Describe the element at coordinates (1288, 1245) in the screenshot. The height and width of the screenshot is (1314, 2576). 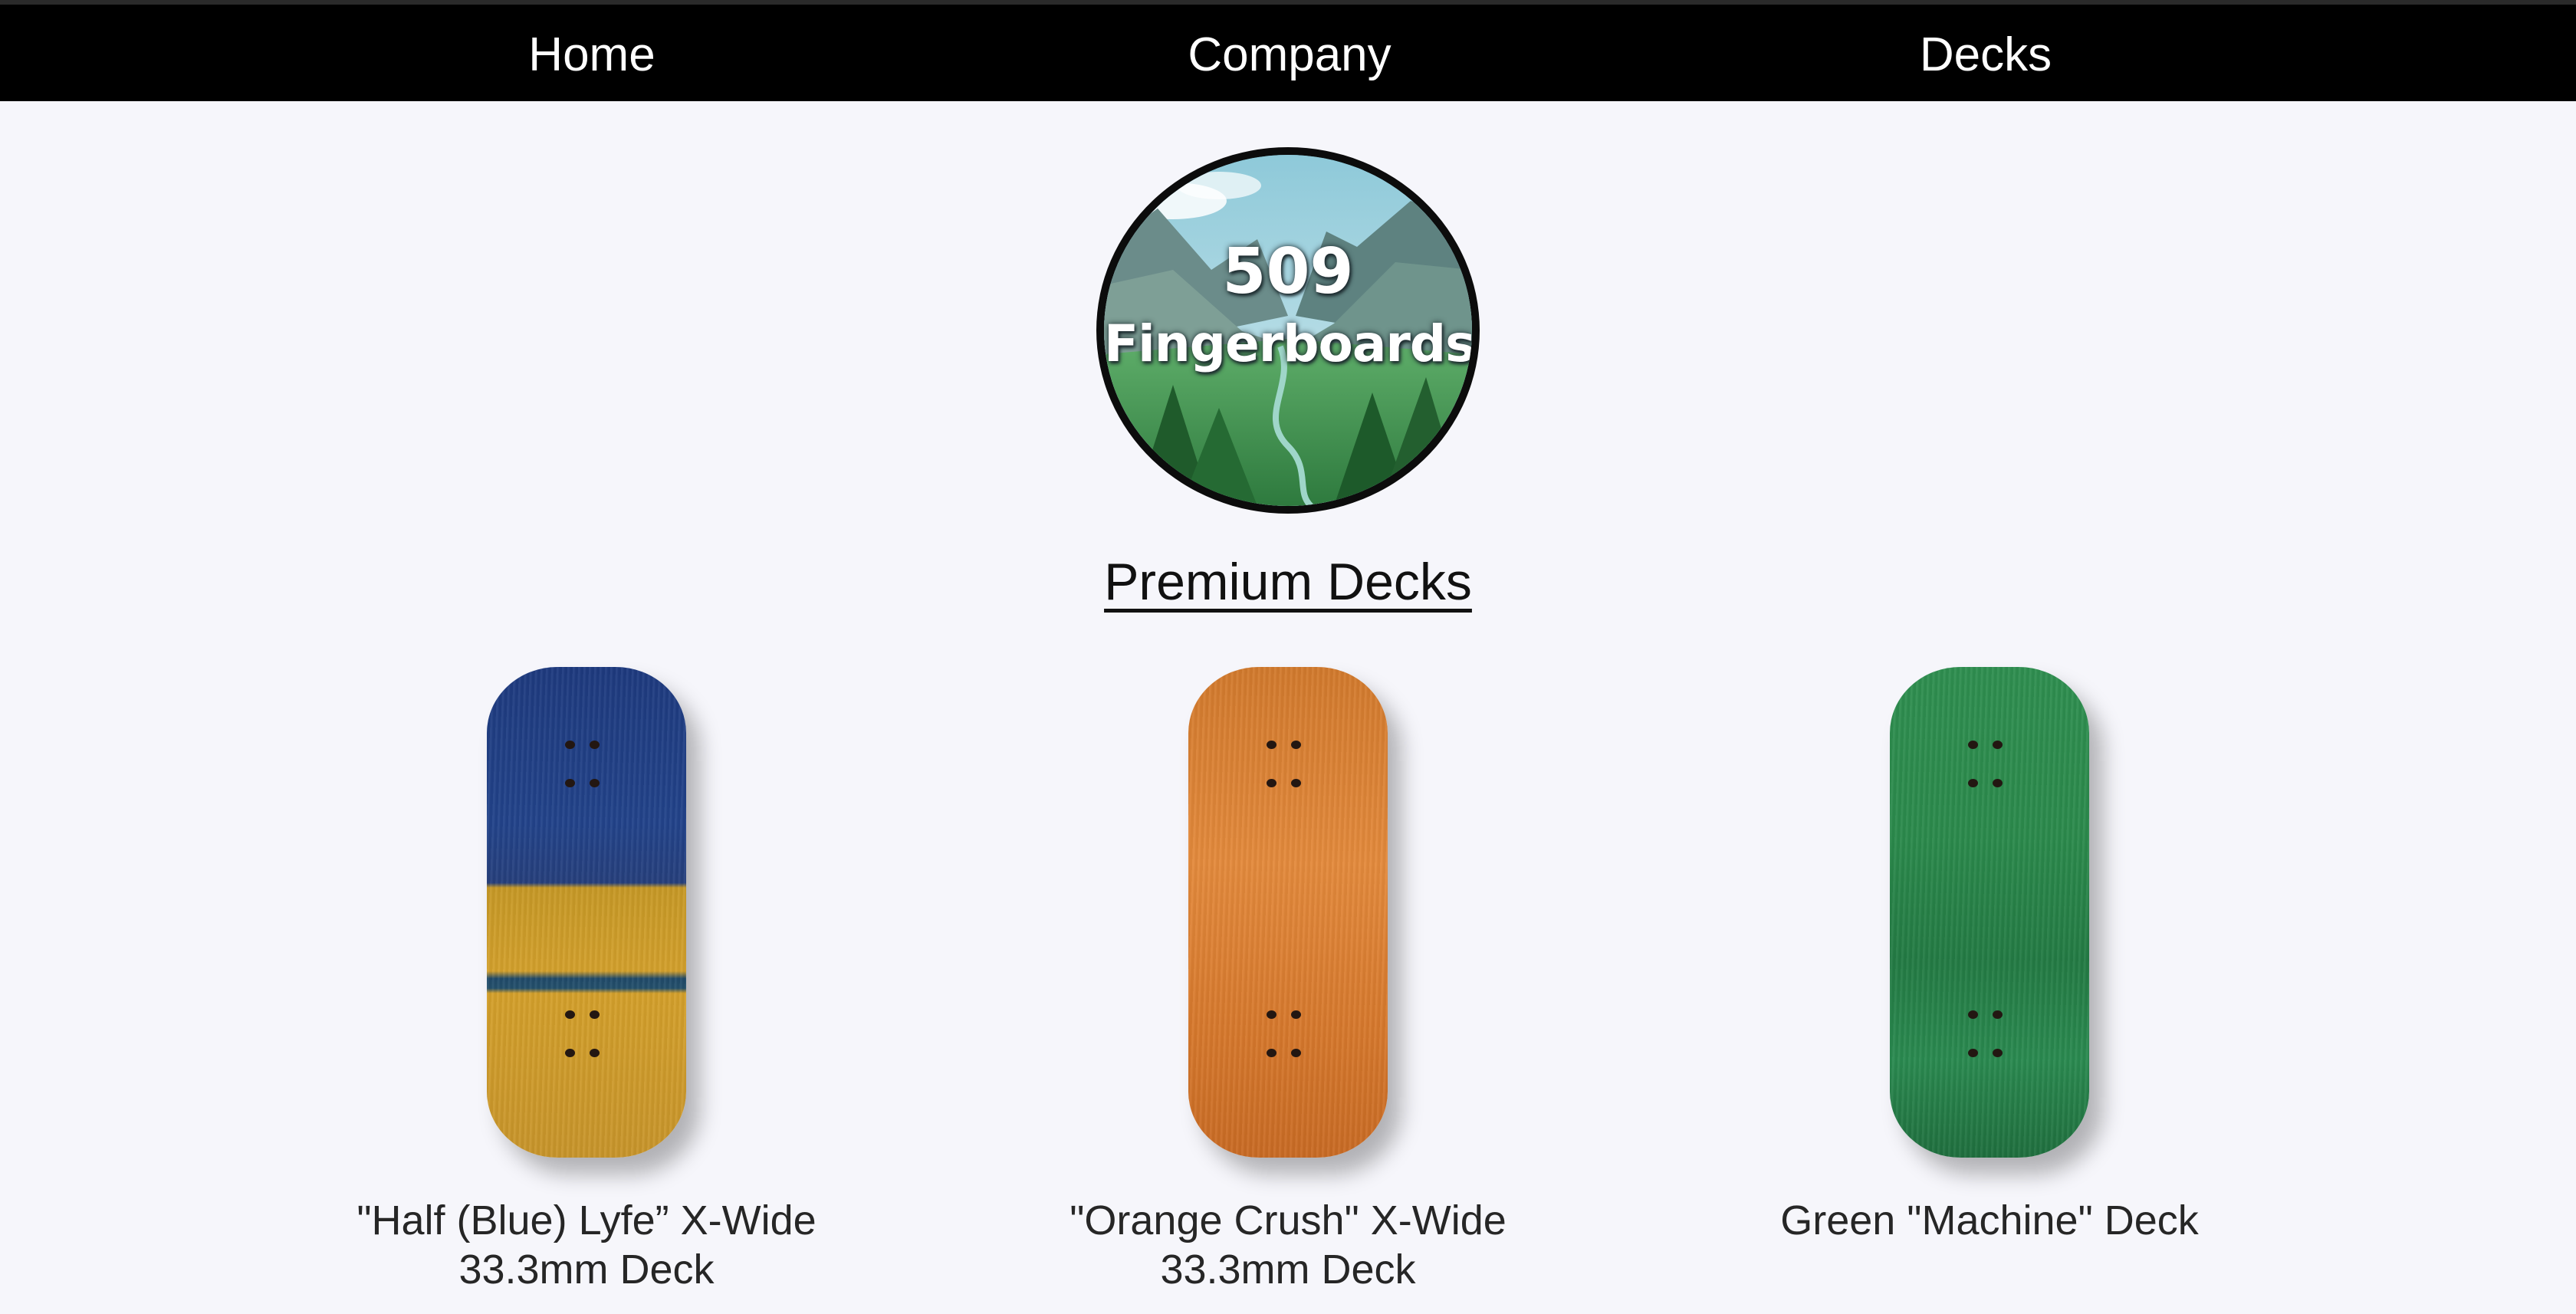
I see `product-title: "Orange Crush" X-Wide 33.3mm Deck` at that location.